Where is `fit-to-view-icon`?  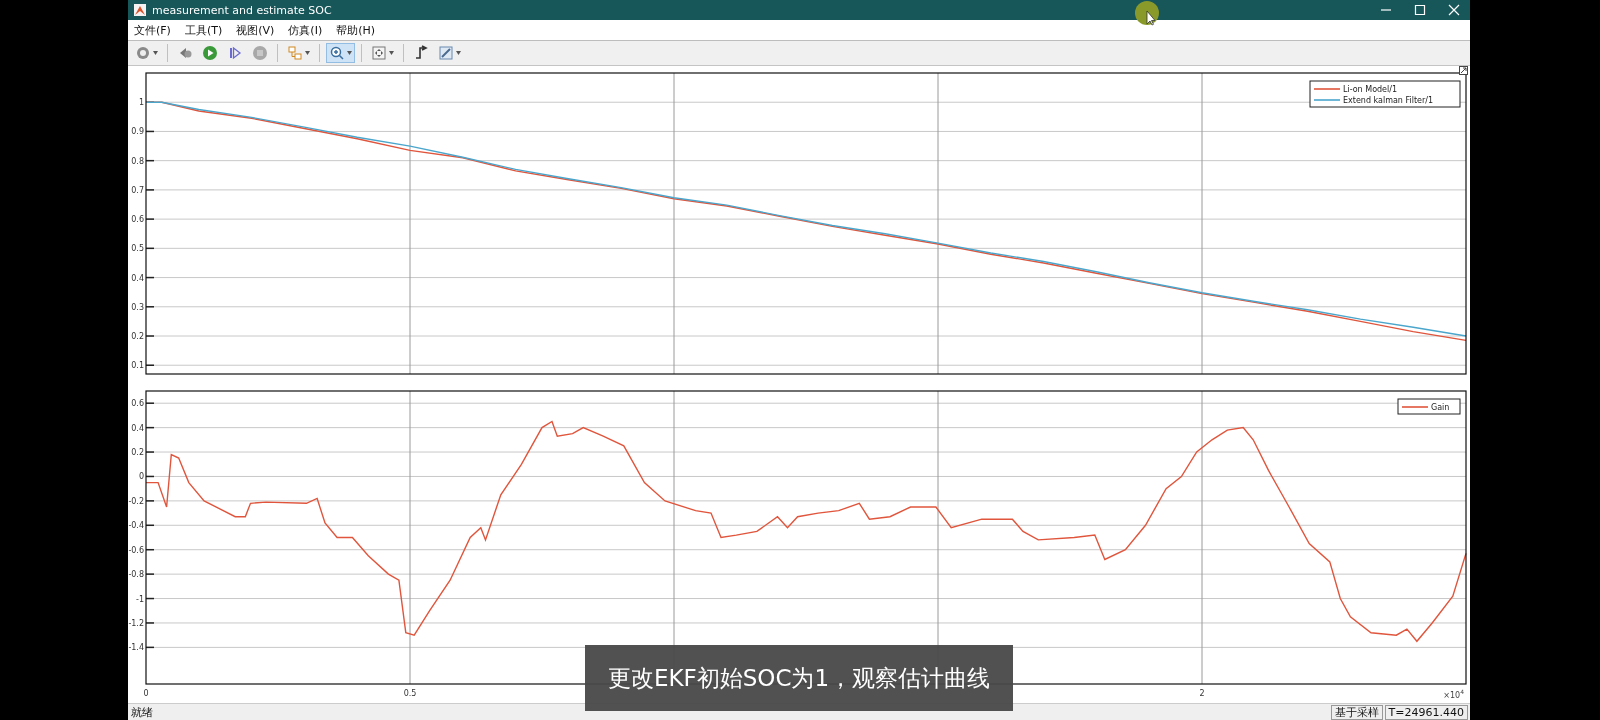
fit-to-view-icon is located at coordinates (379, 53).